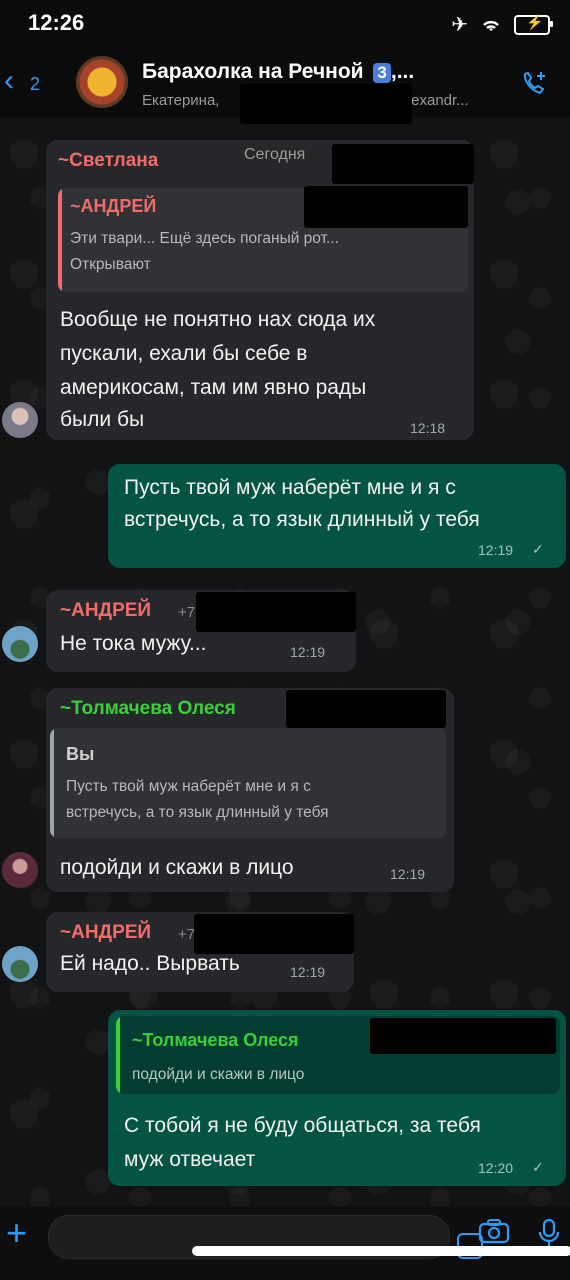  Describe the element at coordinates (9, 81) in the screenshot. I see `chevron-left-icon: ‹` at that location.